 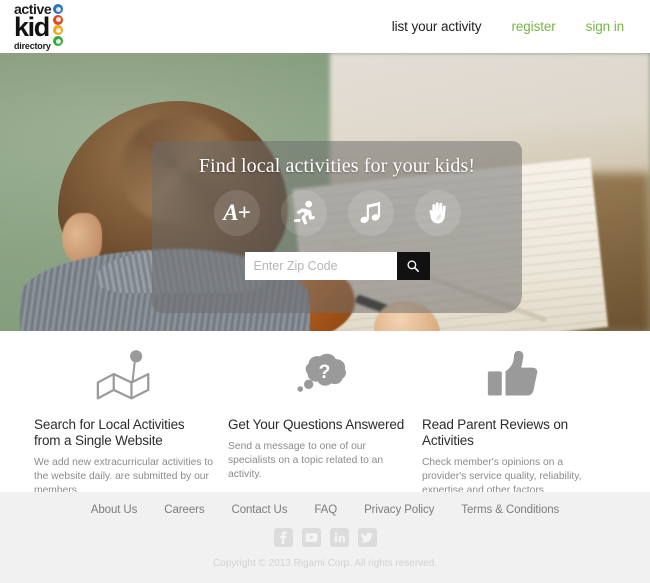 I want to click on footer-link-contact-us: Contact Us, so click(x=260, y=510).